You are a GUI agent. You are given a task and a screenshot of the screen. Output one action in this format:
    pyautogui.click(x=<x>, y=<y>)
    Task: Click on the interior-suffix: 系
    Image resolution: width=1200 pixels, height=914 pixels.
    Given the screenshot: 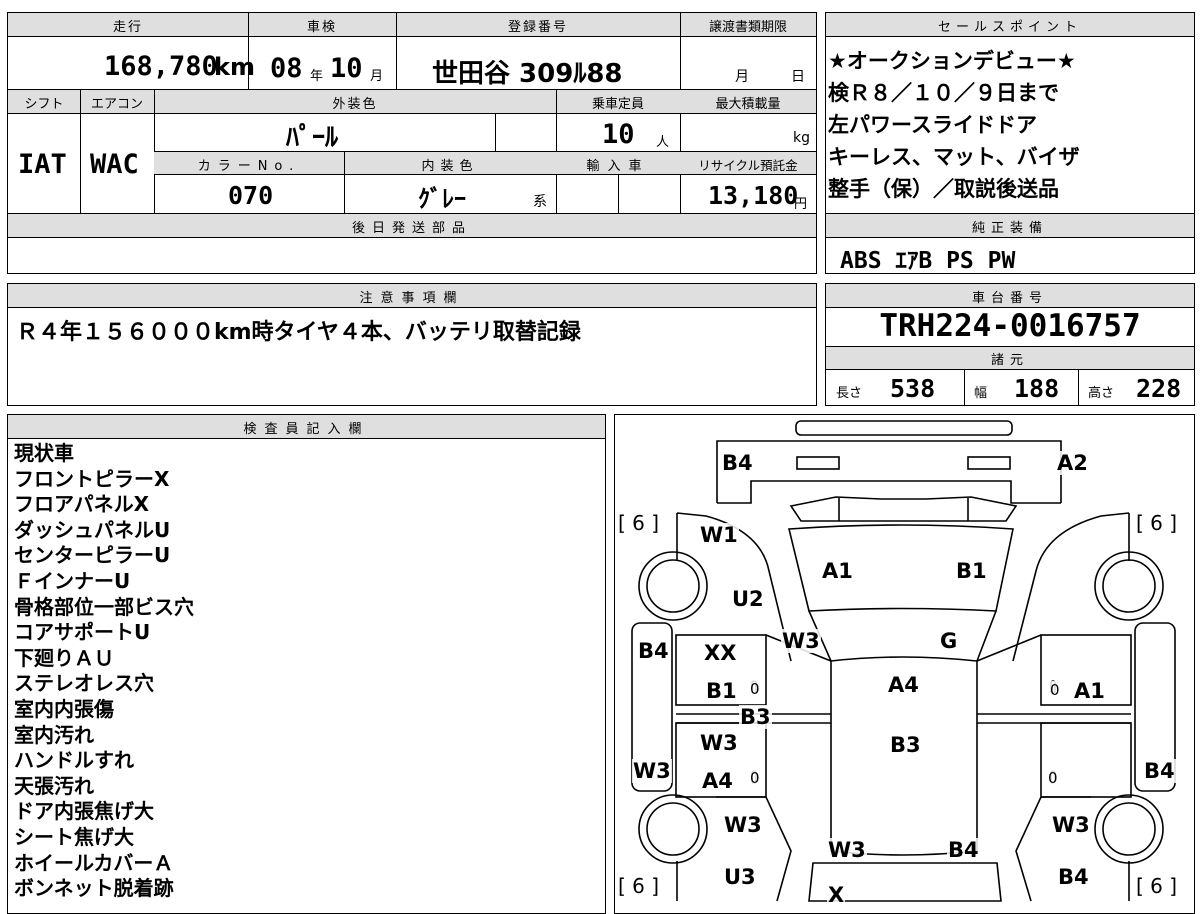 What is the action you would take?
    pyautogui.click(x=540, y=202)
    